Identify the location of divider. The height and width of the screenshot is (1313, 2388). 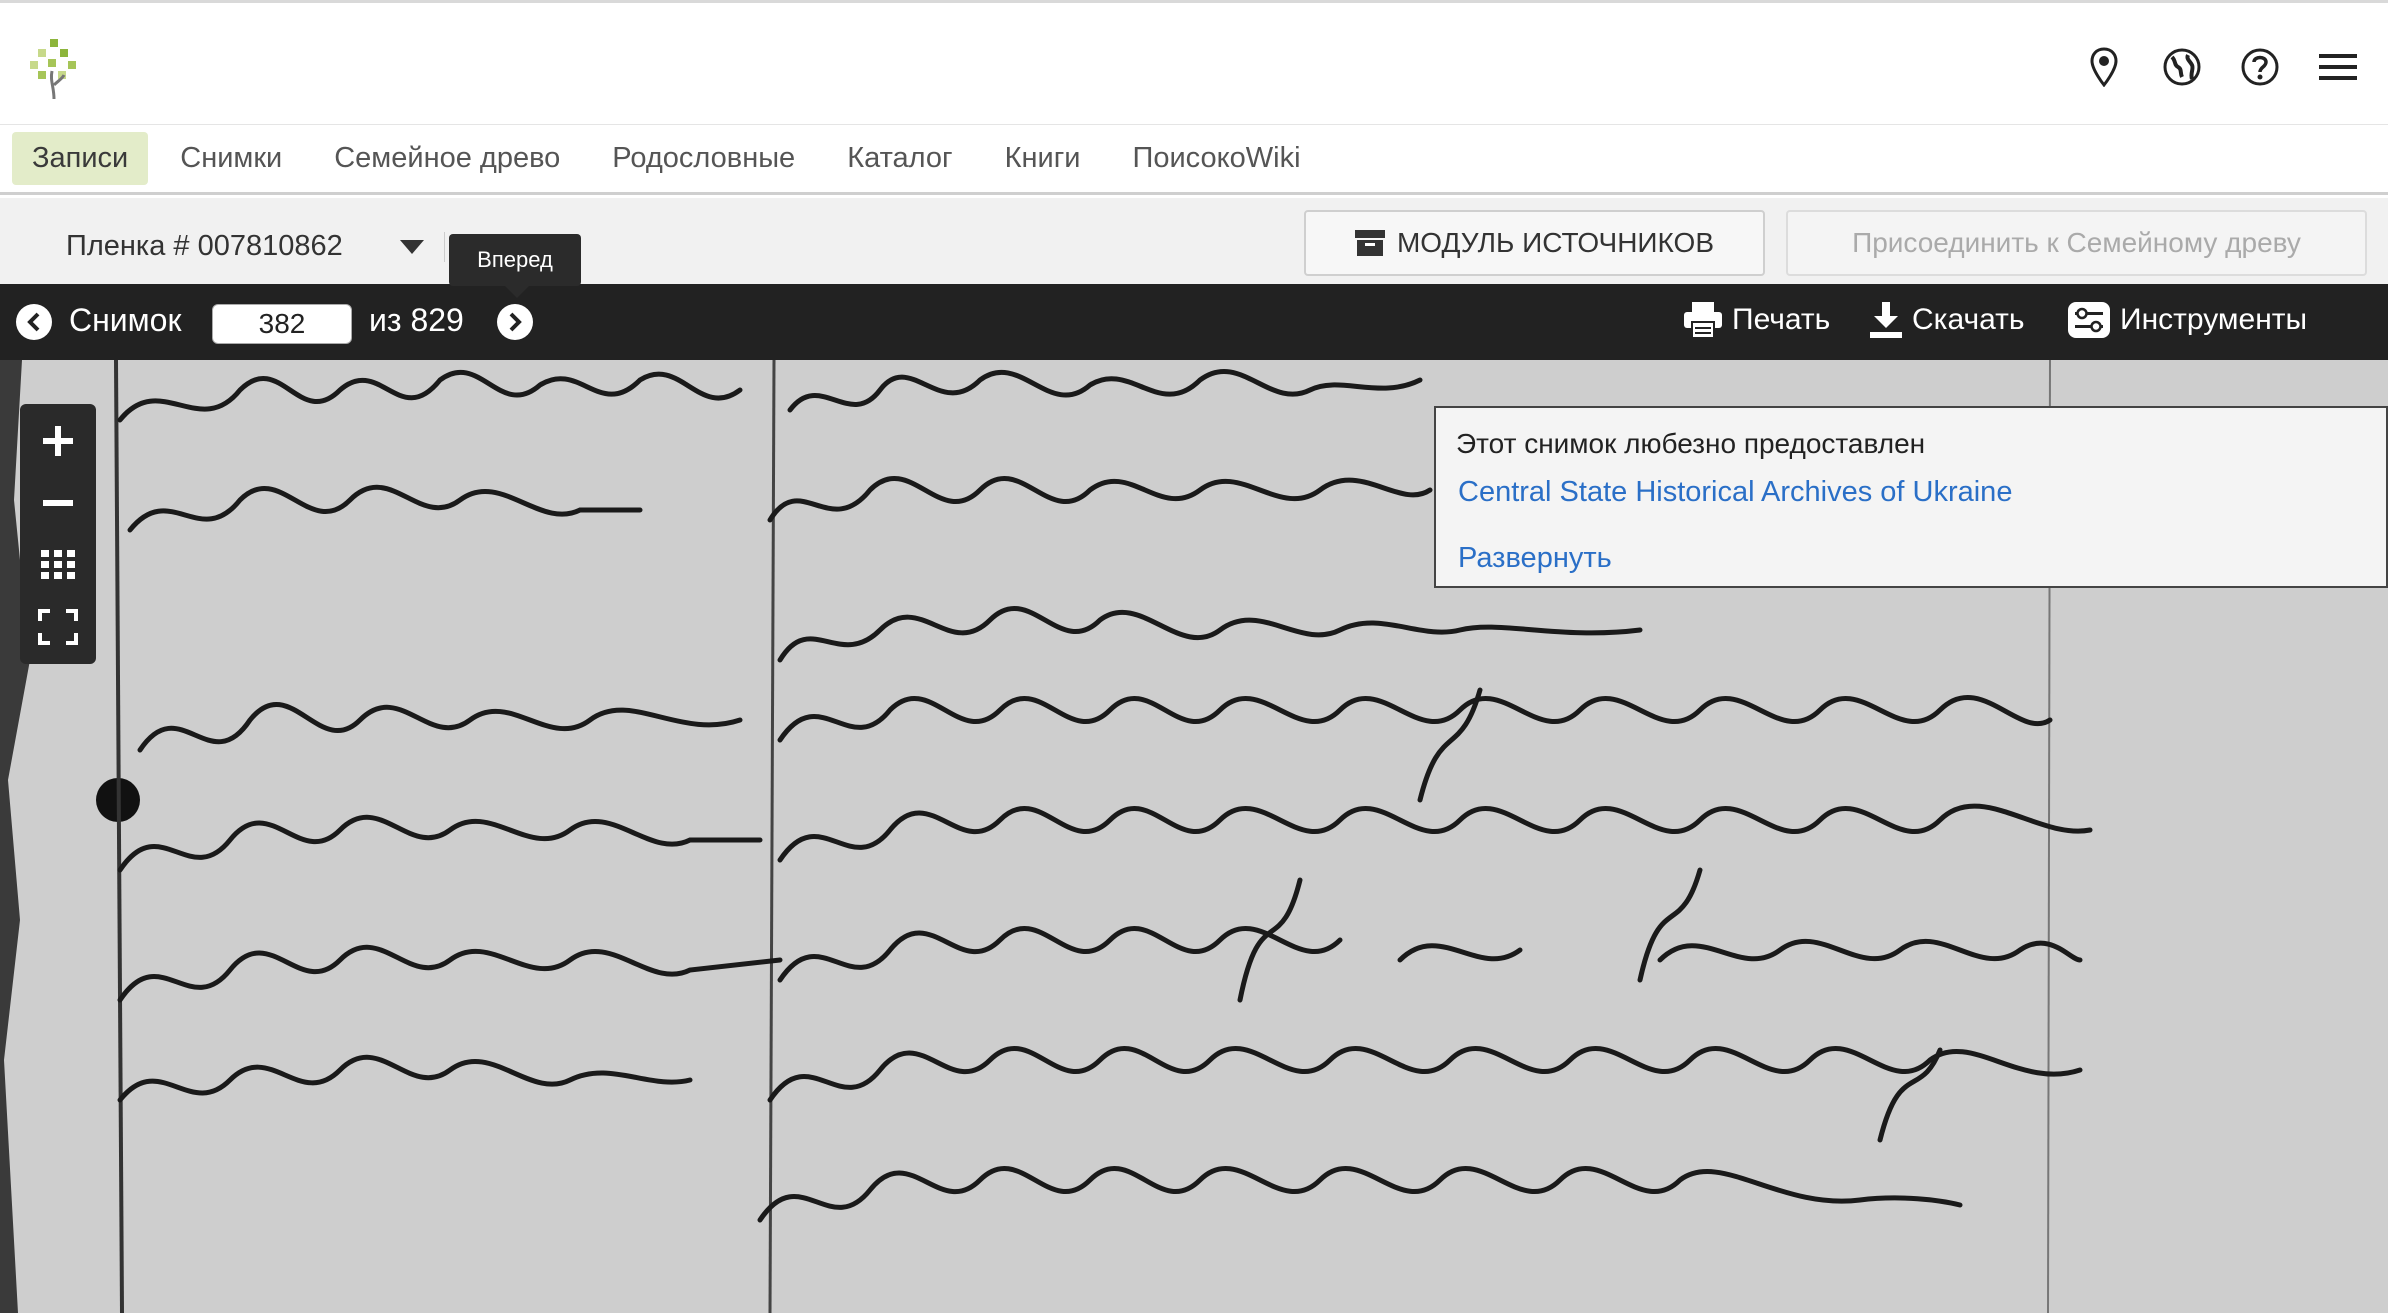
(444, 247).